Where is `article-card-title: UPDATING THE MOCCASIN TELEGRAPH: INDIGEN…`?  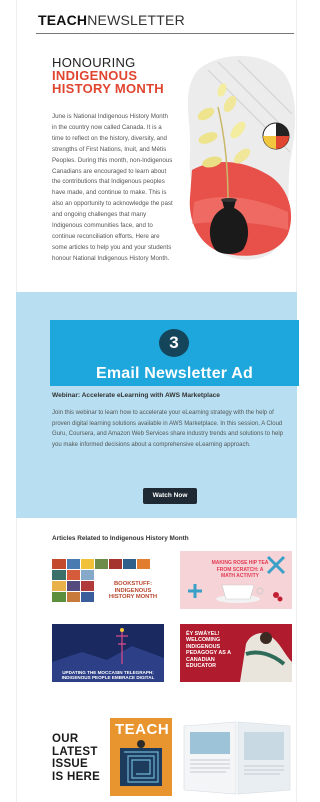 article-card-title: UPDATING THE MOCCASIN TELEGRAPH: INDIGEN… is located at coordinates (108, 675).